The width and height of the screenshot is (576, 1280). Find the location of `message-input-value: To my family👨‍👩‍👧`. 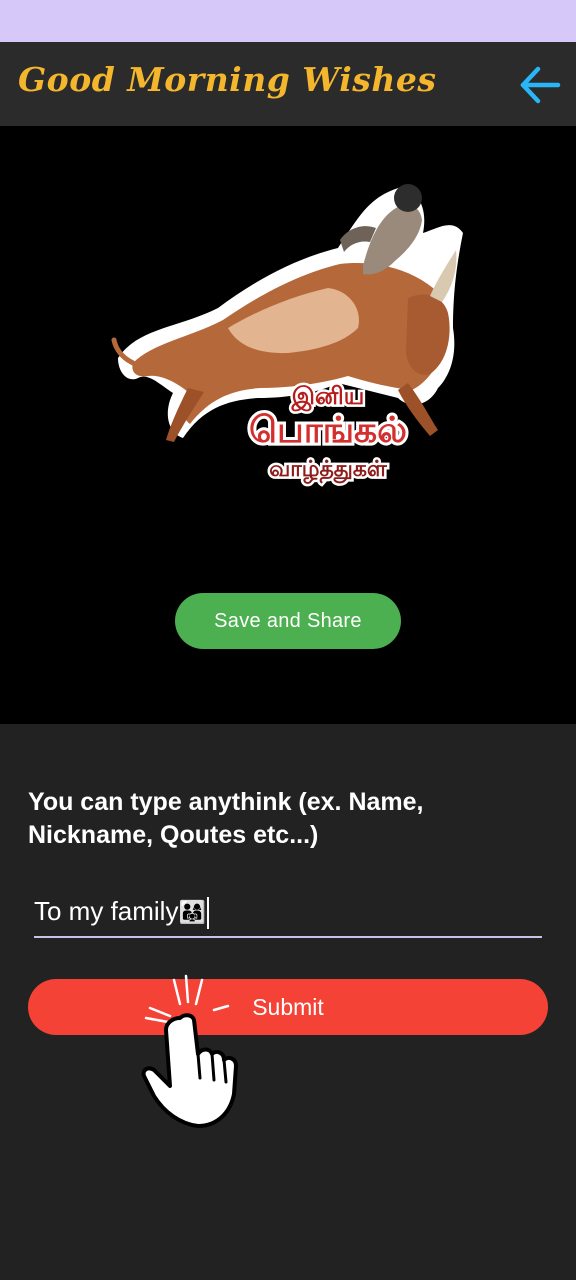

message-input-value: To my family👨‍👩‍👧 is located at coordinates (121, 913).